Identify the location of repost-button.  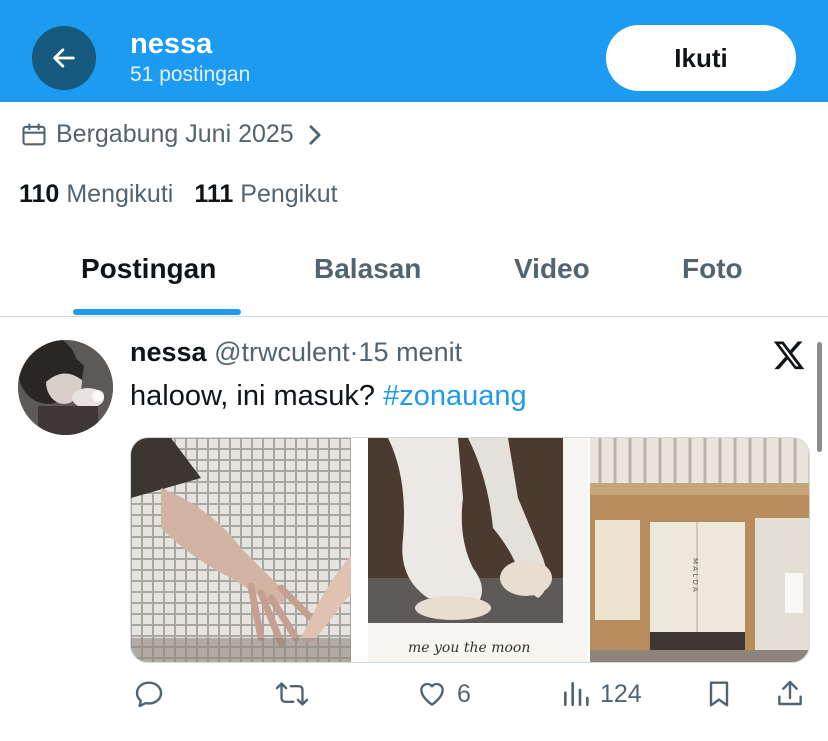
(296, 694).